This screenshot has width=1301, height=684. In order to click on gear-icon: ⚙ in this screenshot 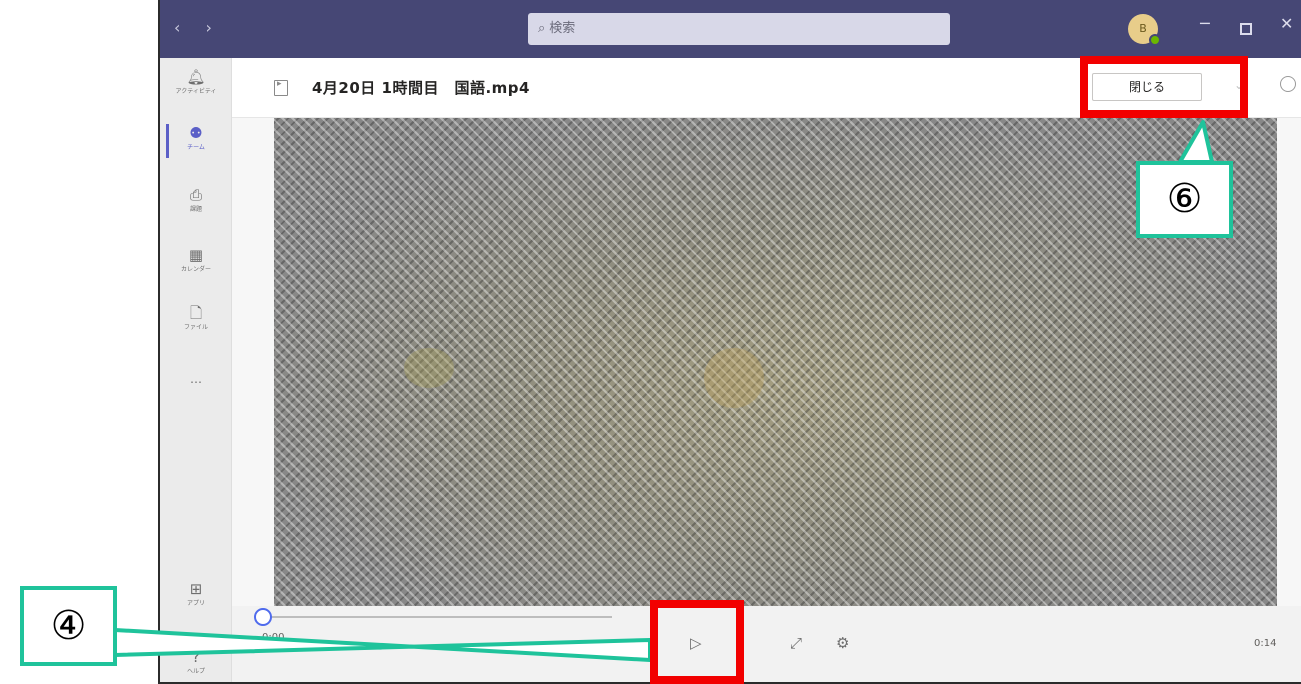, I will do `click(842, 643)`.